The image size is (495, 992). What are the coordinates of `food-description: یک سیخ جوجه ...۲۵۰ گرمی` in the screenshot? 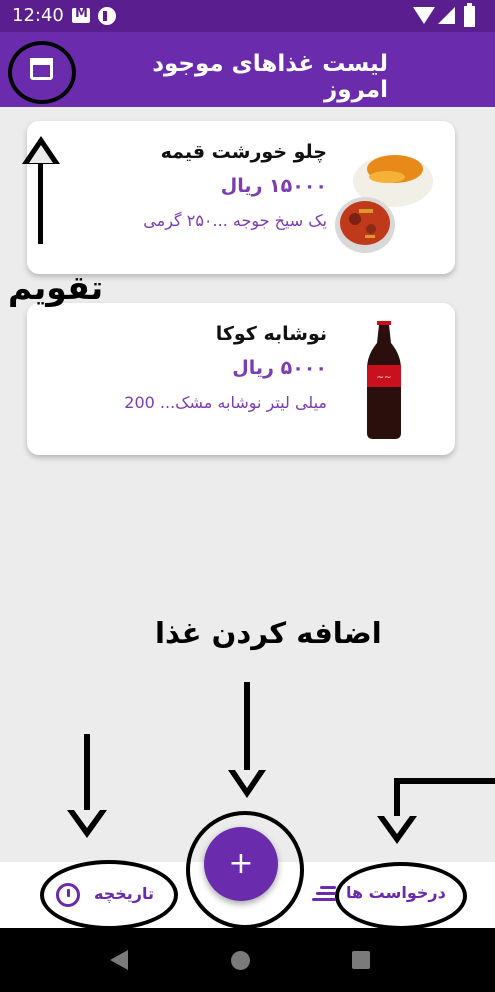 It's located at (235, 220).